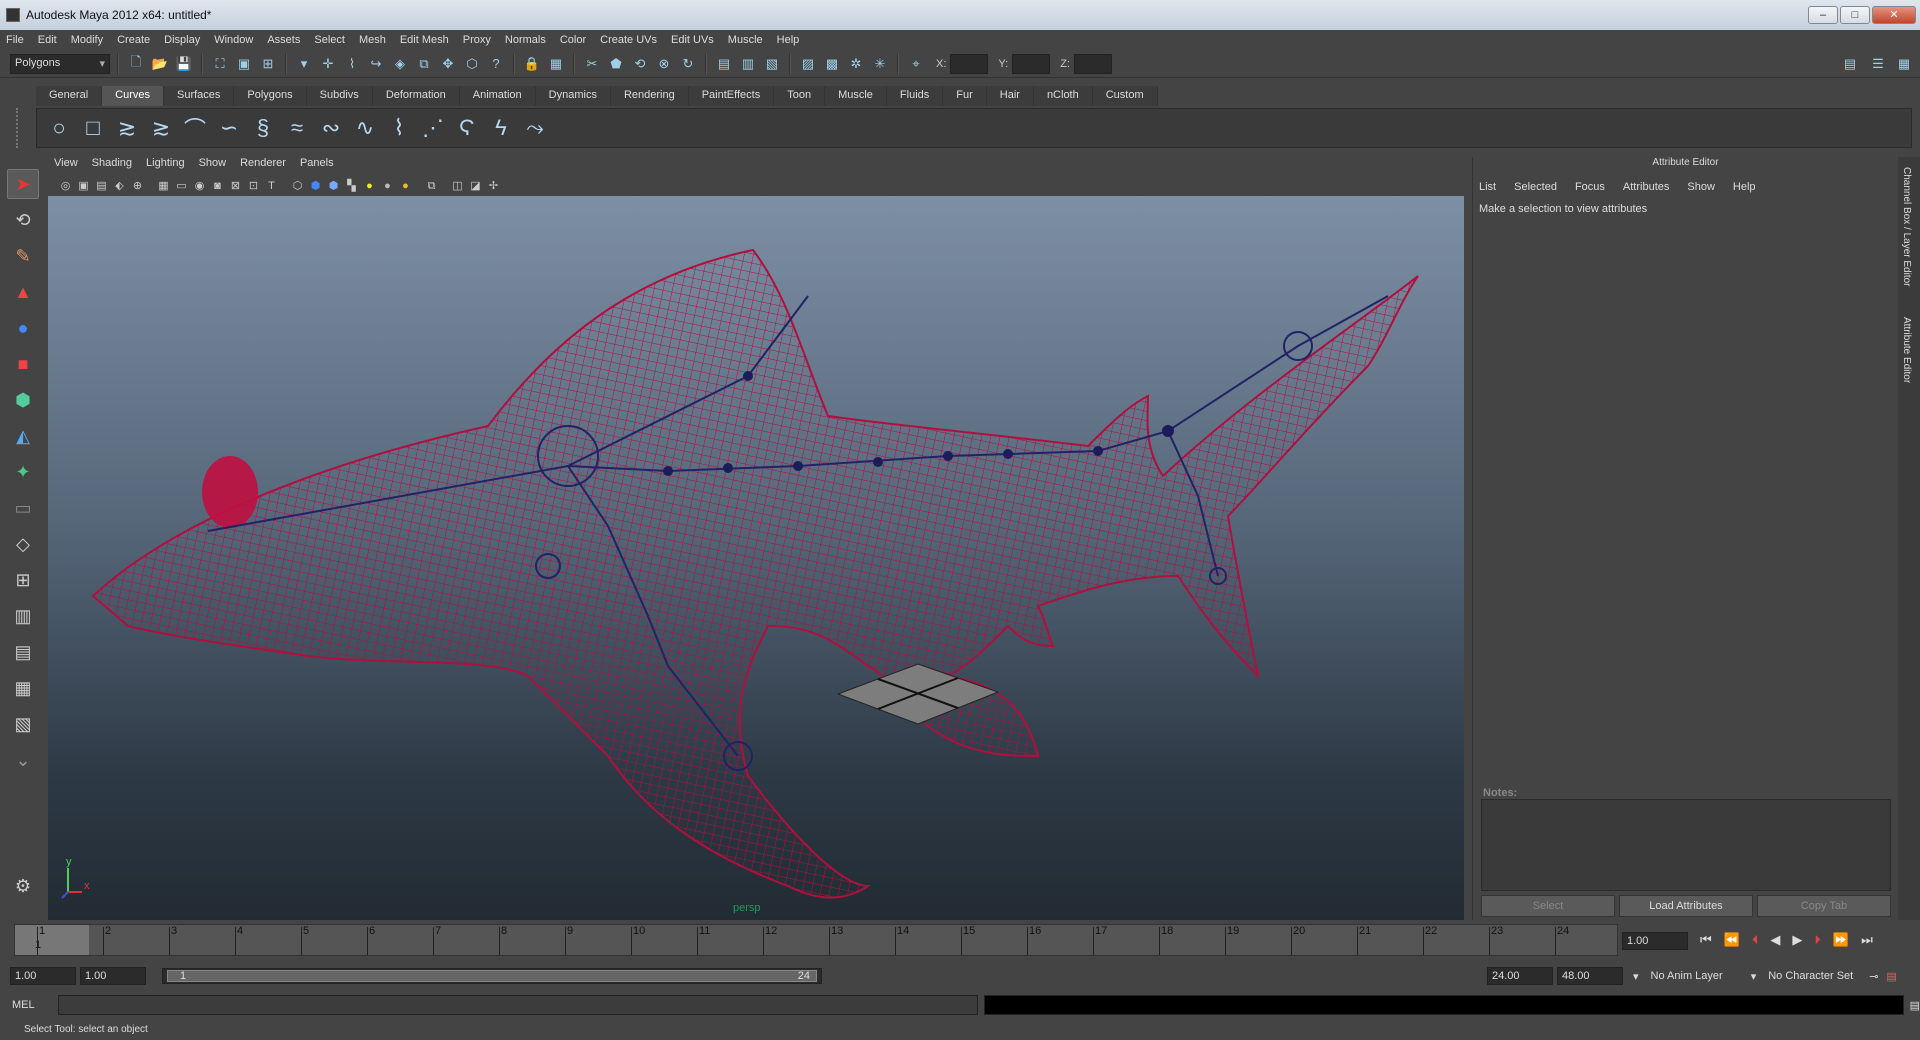 This screenshot has width=1920, height=1040. I want to click on menu-display: Display, so click(182, 40).